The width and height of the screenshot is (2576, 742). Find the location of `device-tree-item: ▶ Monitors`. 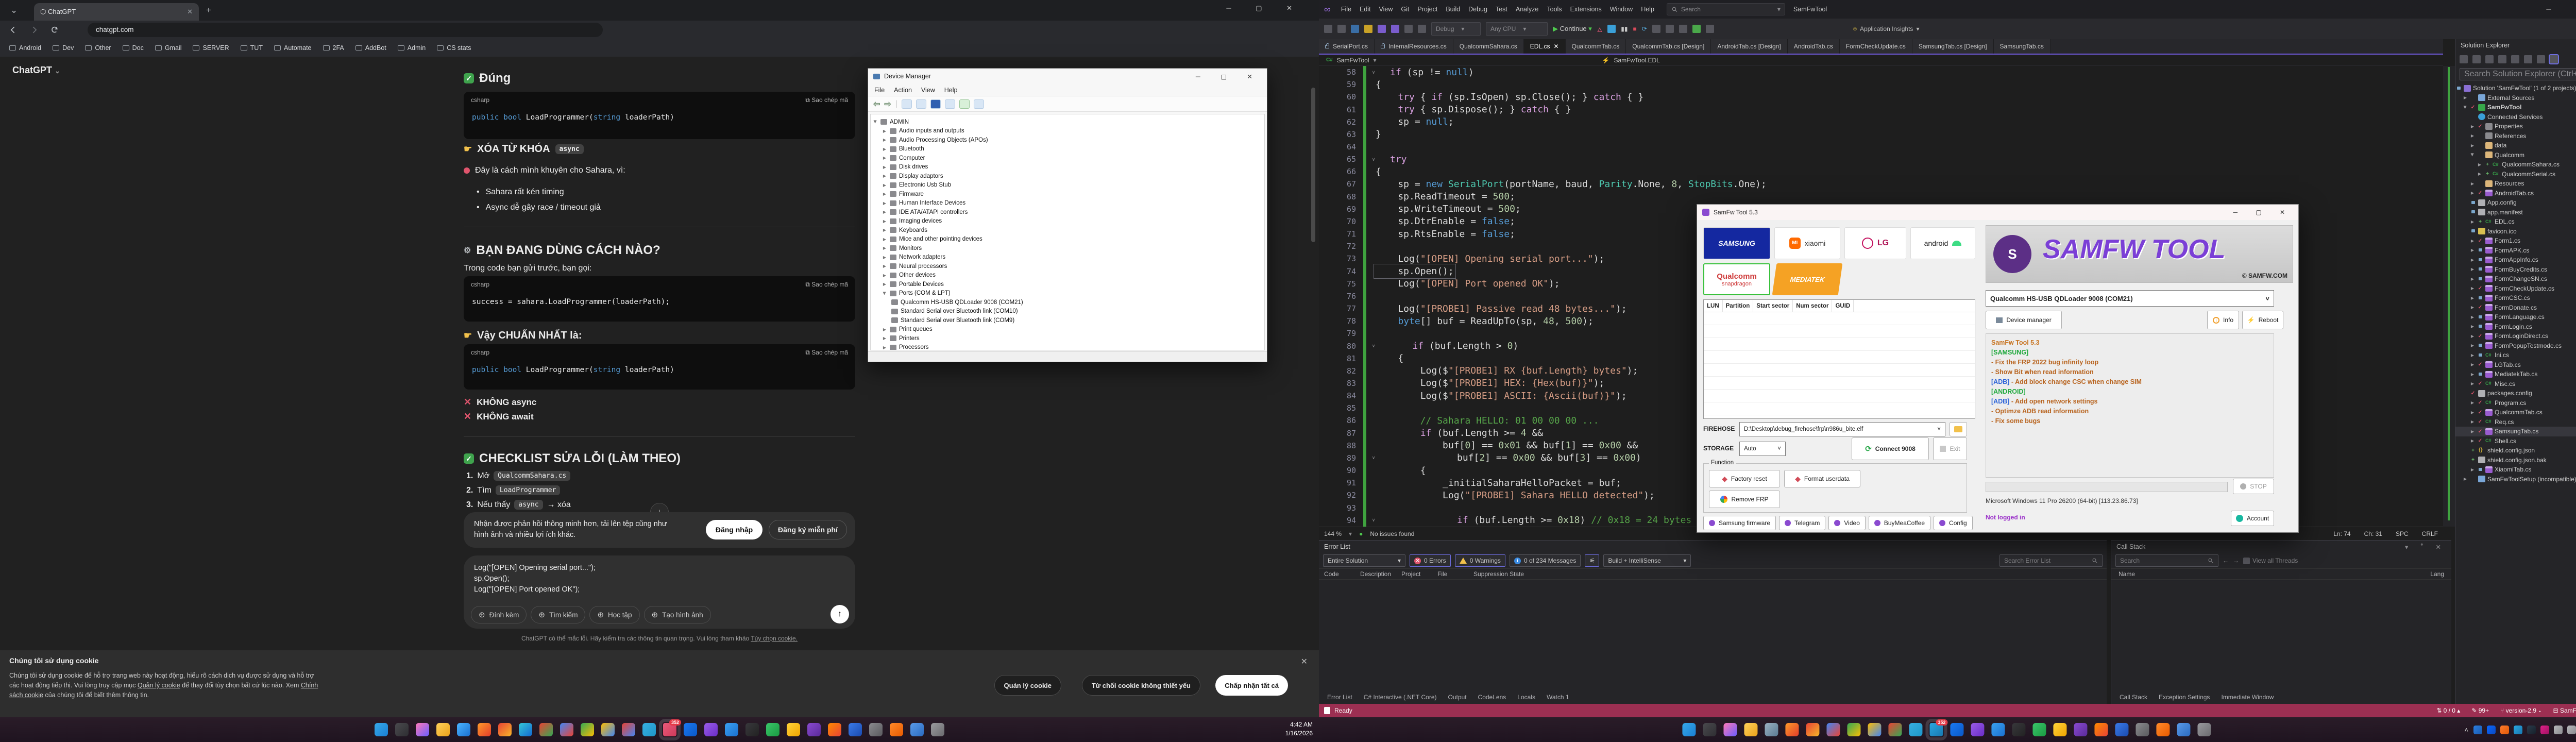

device-tree-item: ▶ Monitors is located at coordinates (1067, 248).